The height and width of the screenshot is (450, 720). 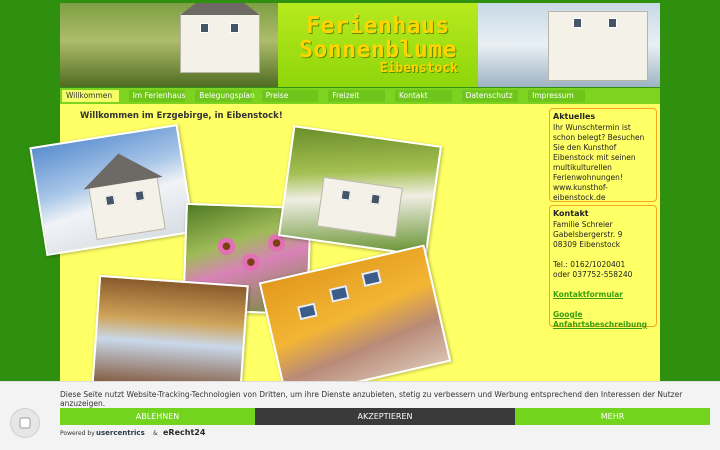 I want to click on usercentrics-logo: usercentrics, so click(x=120, y=433).